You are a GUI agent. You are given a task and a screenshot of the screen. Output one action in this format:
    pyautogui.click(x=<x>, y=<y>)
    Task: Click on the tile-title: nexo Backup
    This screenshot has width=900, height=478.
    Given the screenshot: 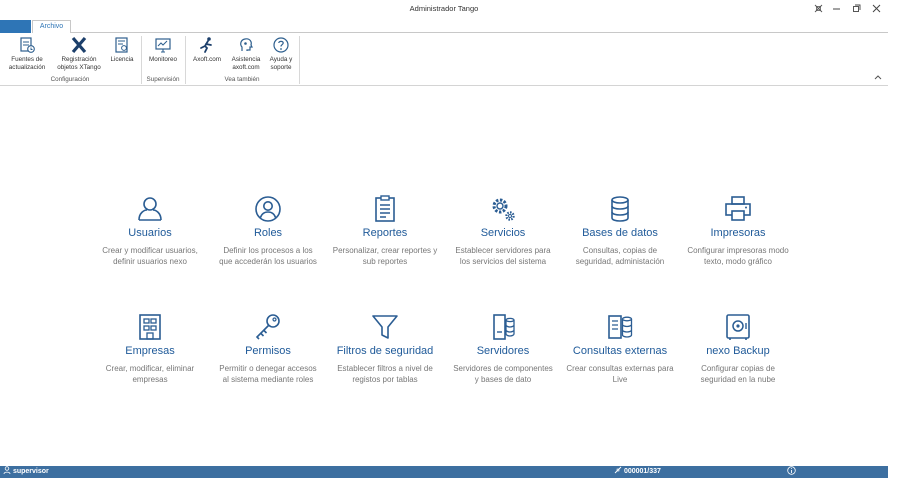 What is the action you would take?
    pyautogui.click(x=738, y=351)
    